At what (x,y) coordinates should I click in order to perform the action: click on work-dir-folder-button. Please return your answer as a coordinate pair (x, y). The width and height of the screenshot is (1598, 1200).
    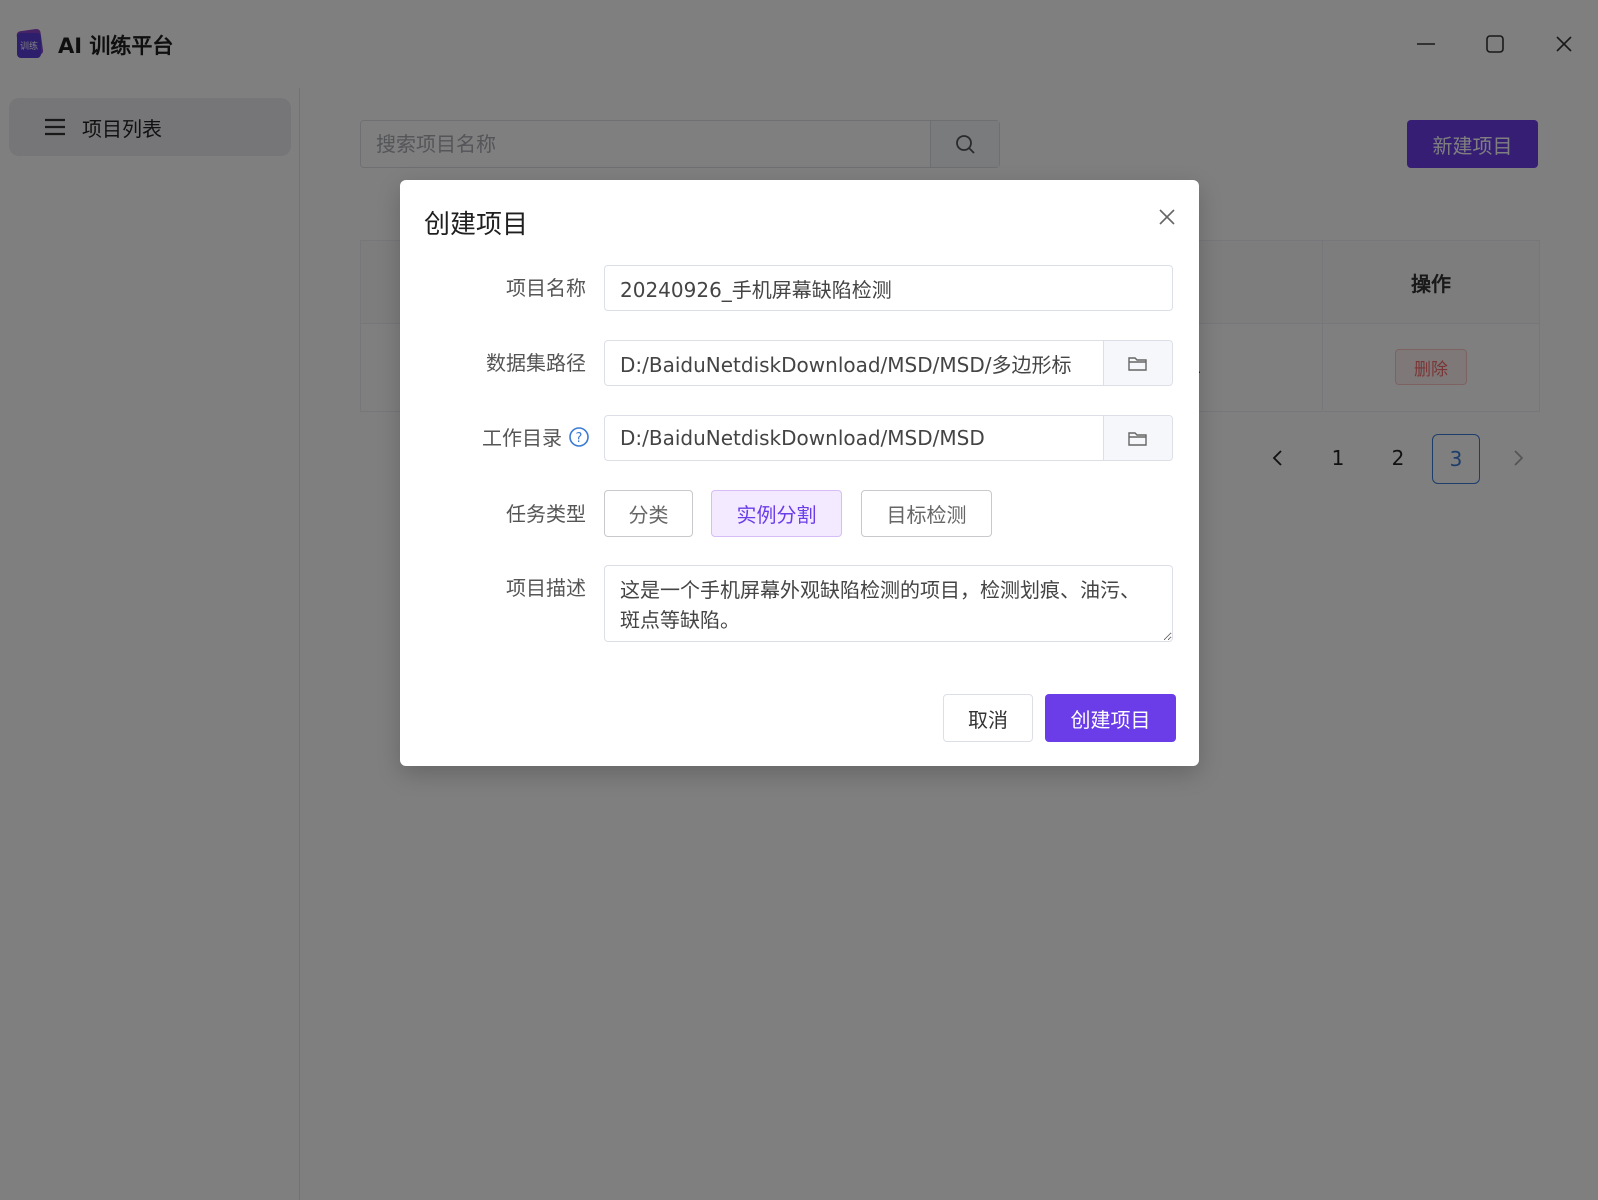
    Looking at the image, I should click on (1137, 438).